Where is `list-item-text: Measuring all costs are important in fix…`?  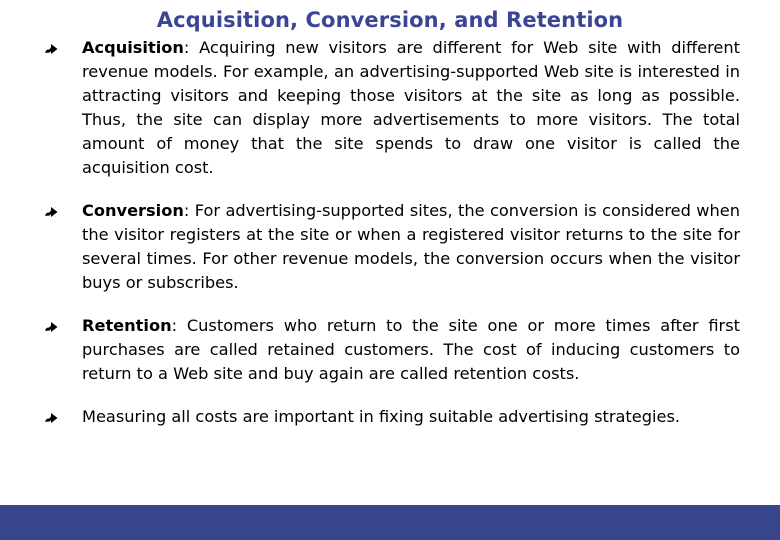 list-item-text: Measuring all costs are important in fix… is located at coordinates (411, 417).